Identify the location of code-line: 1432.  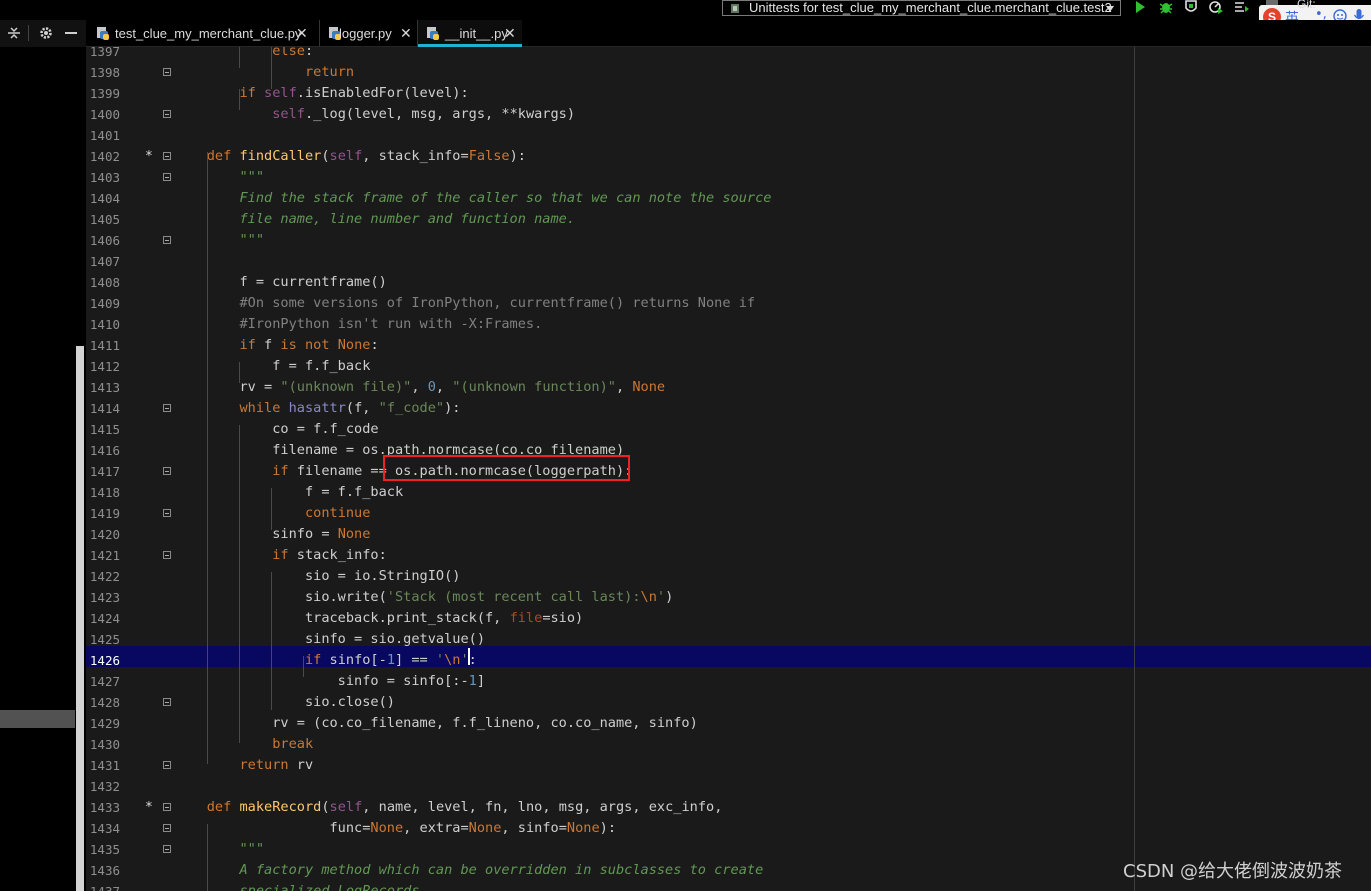
(728, 786).